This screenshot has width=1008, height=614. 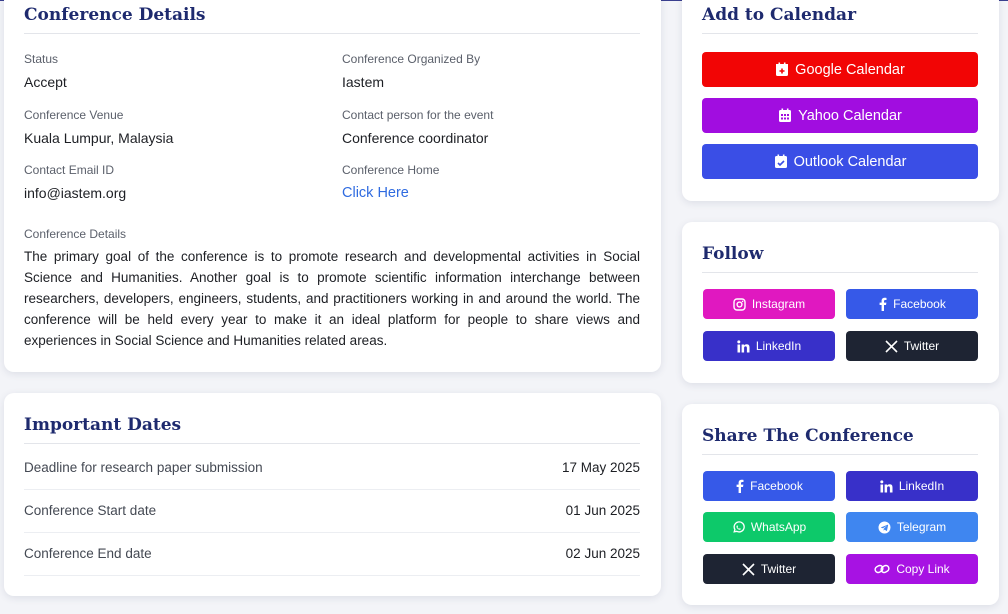 I want to click on outlook-calendar-button: Outlook Calendar, so click(x=840, y=161).